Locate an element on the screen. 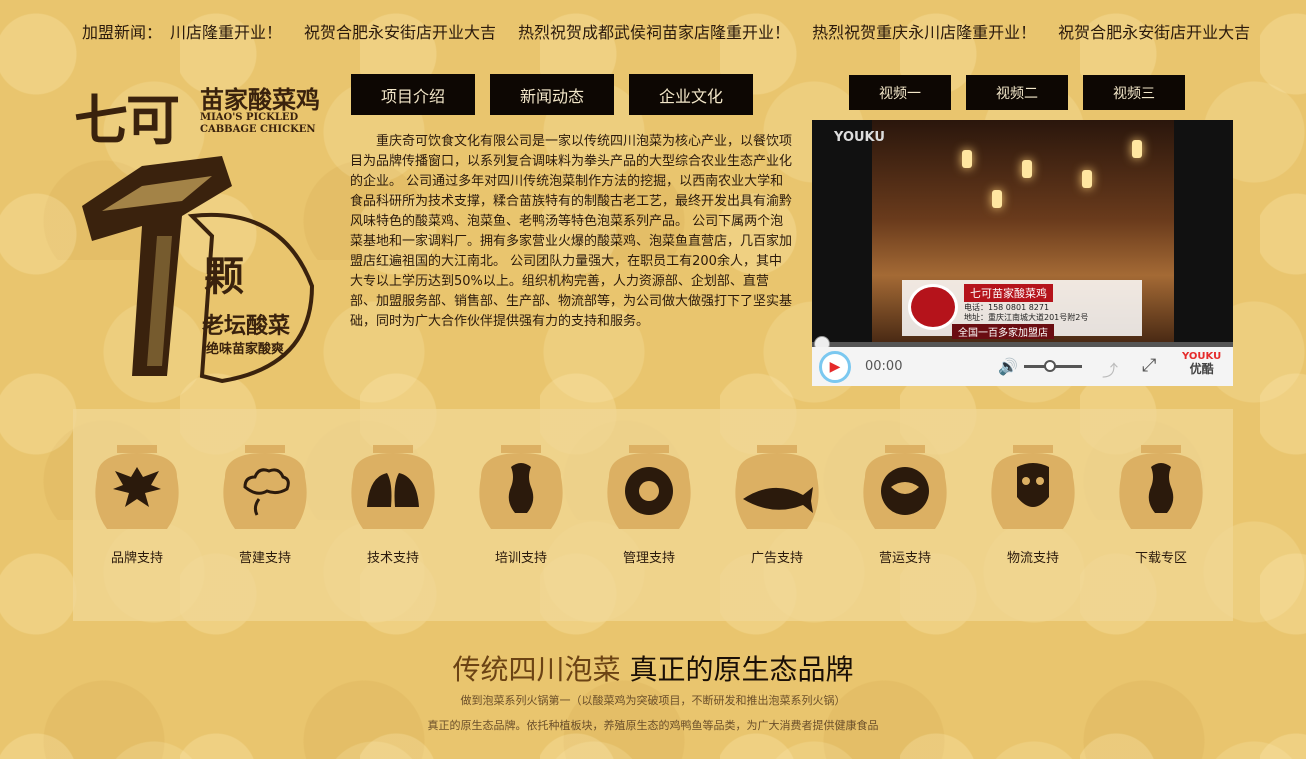 Image resolution: width=1306 pixels, height=759 pixels. video-tabs: 视频一 视频二 视频三 is located at coordinates (1017, 92).